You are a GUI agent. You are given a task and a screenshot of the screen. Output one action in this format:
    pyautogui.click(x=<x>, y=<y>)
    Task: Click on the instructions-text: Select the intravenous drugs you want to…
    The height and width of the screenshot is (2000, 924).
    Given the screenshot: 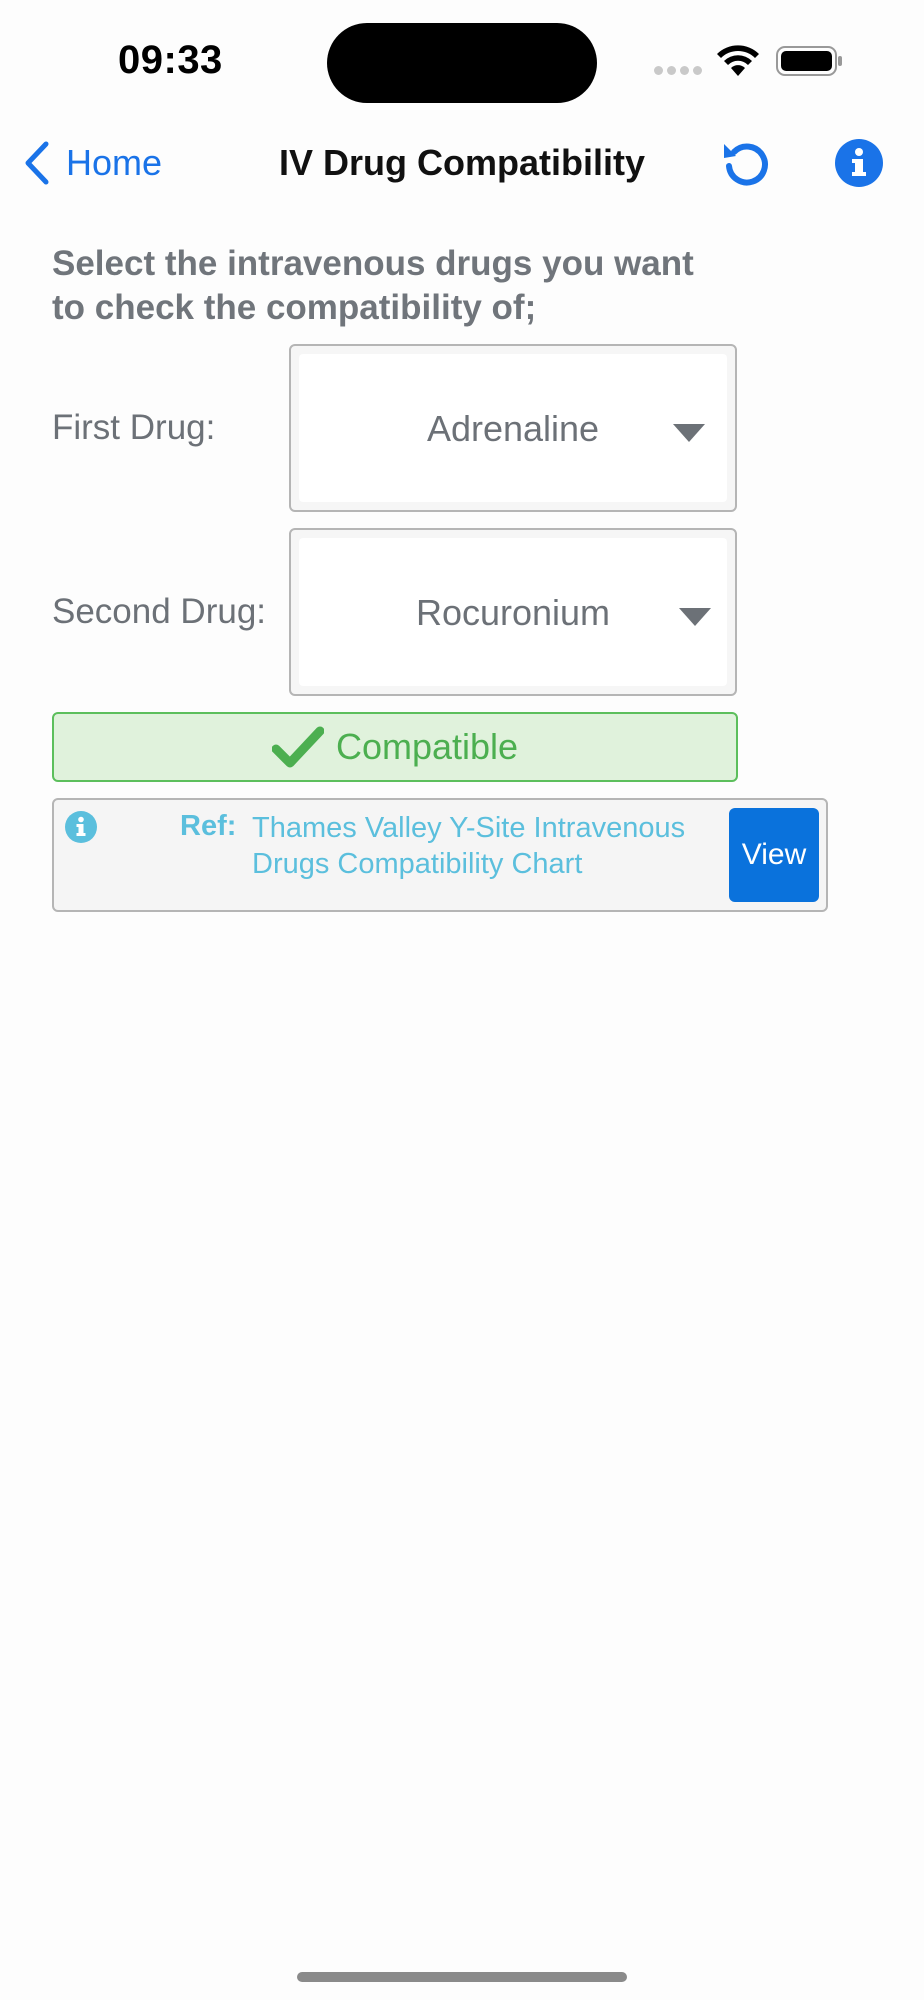 What is the action you would take?
    pyautogui.click(x=373, y=285)
    